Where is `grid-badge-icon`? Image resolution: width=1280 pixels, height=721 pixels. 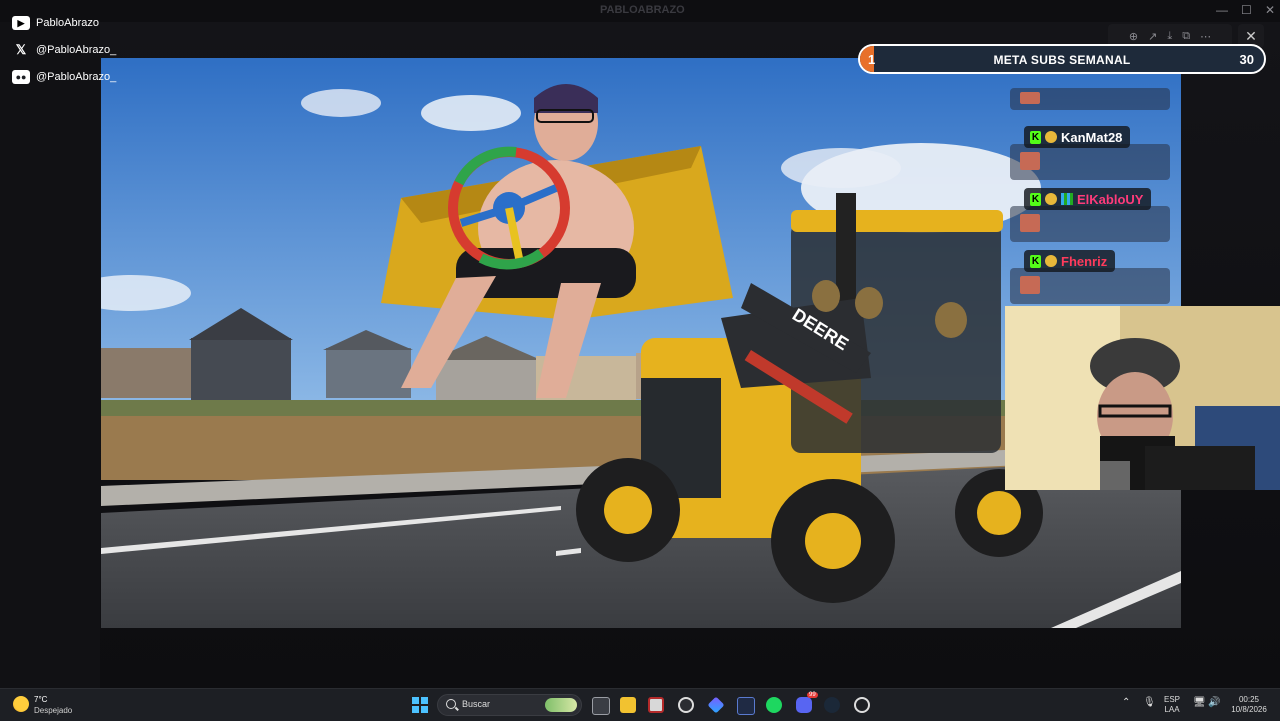
grid-badge-icon is located at coordinates (1067, 199).